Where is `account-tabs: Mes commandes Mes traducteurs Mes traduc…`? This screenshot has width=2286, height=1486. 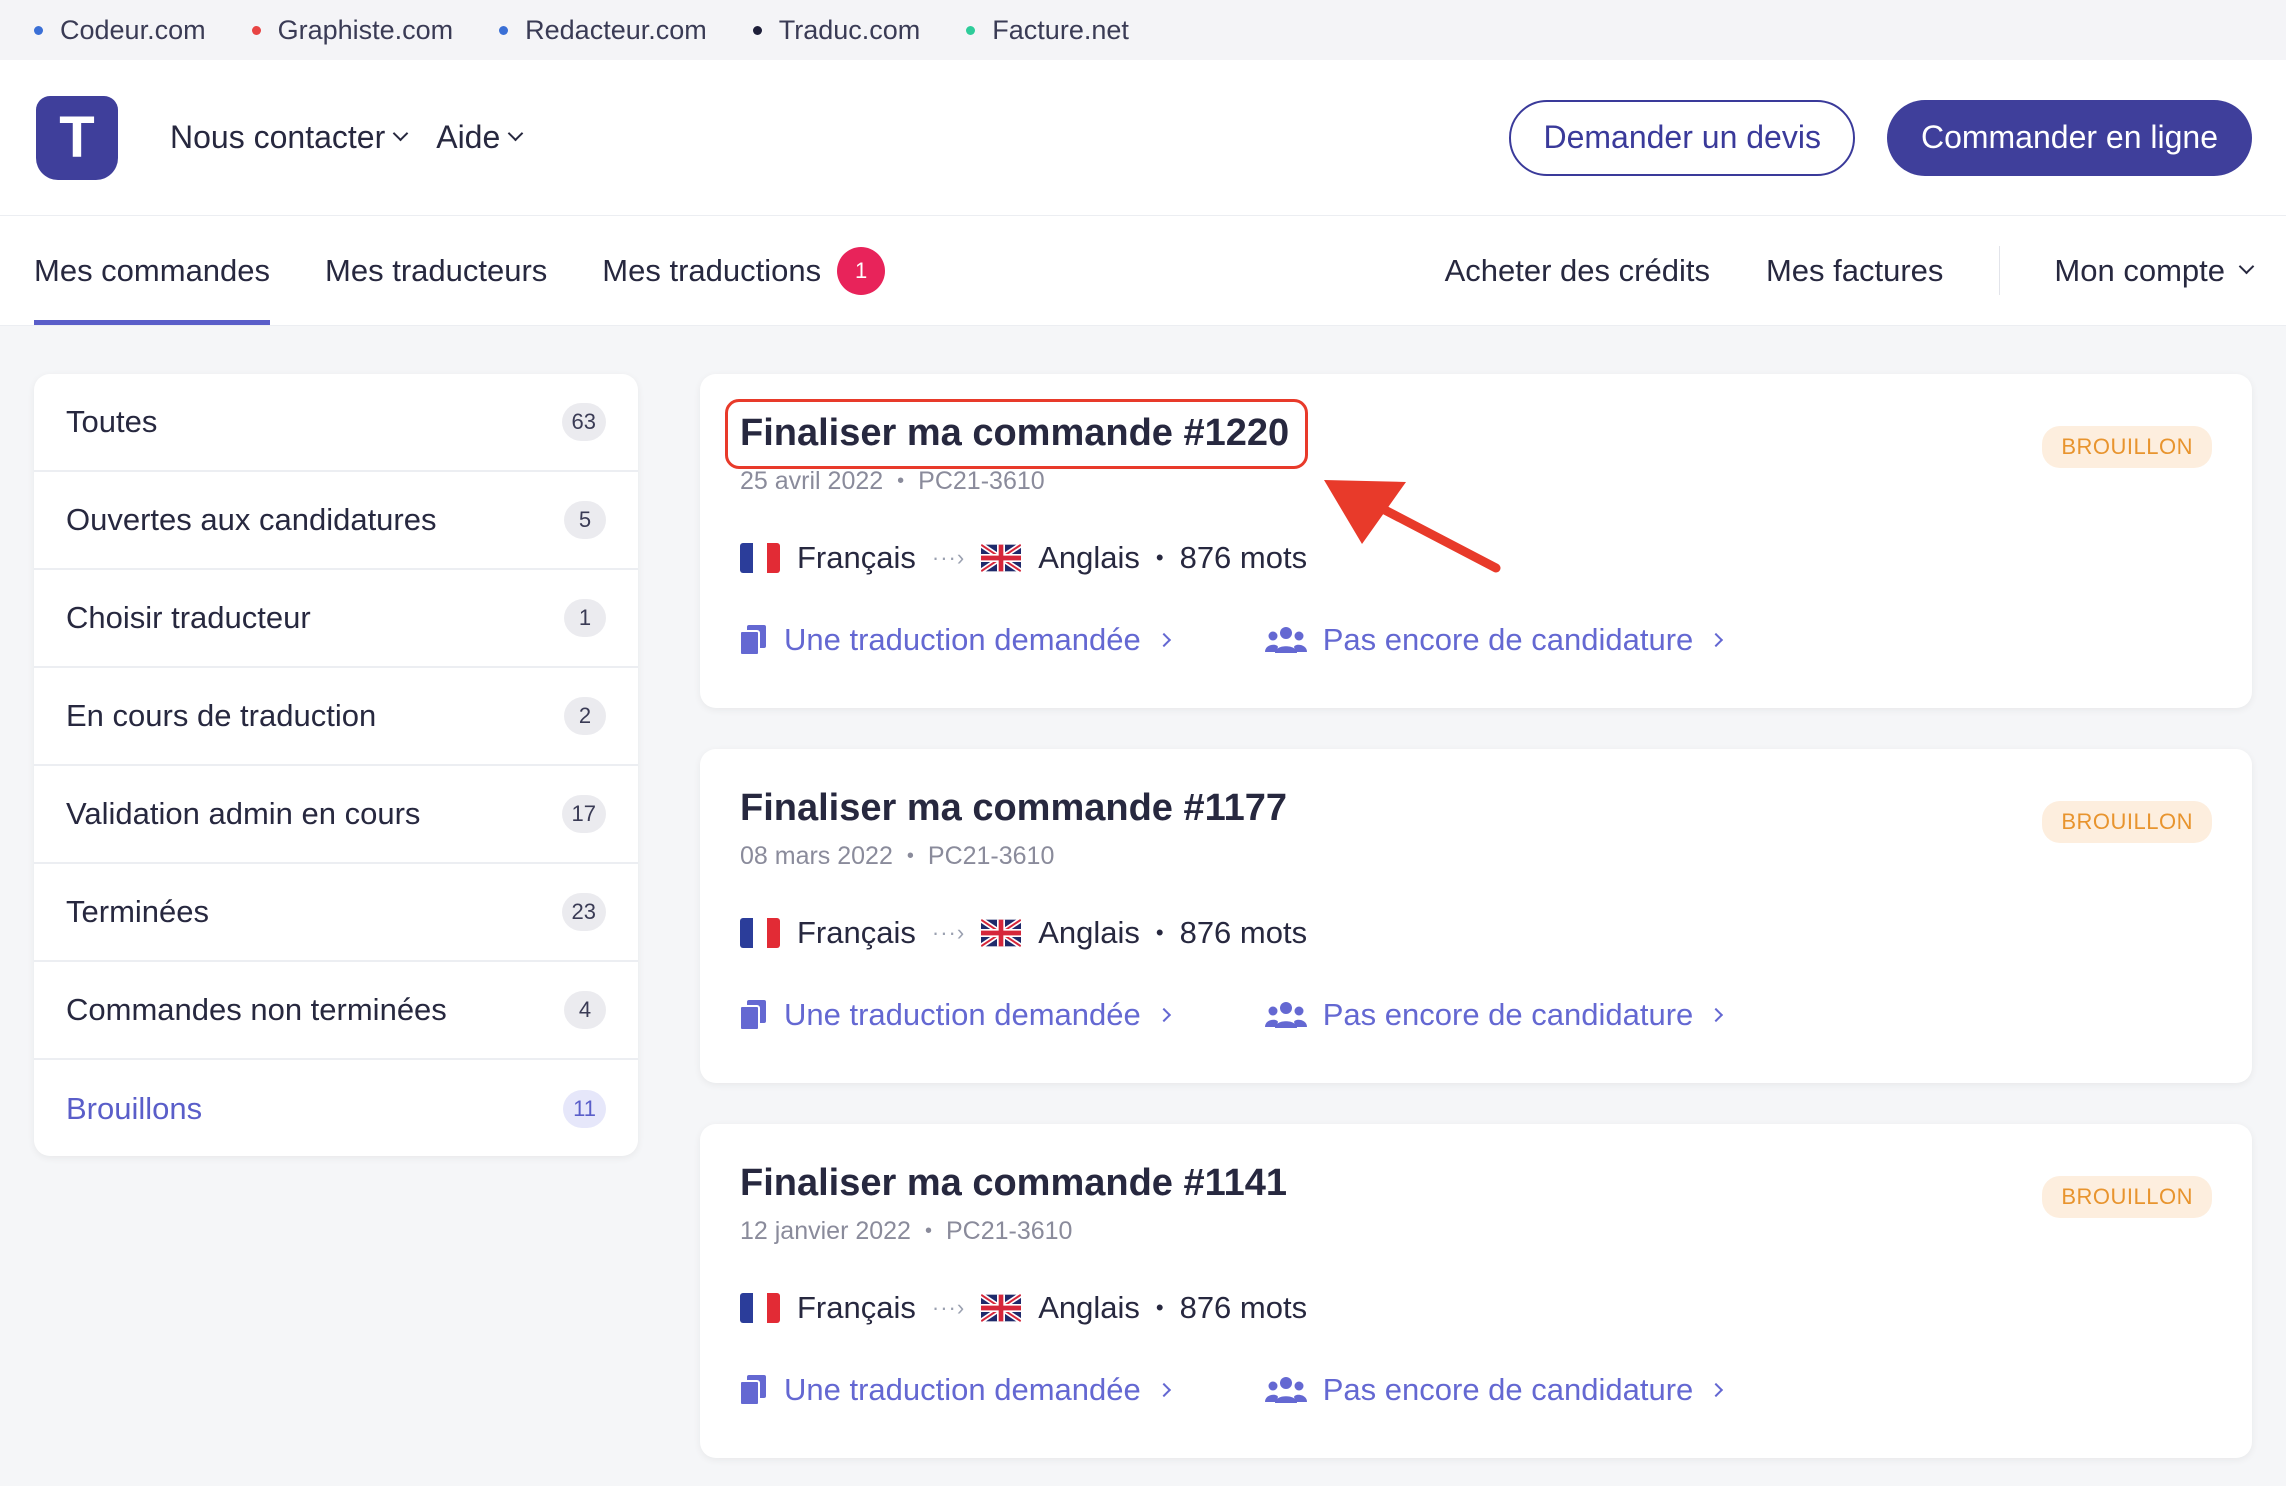
account-tabs: Mes commandes Mes traducteurs Mes traduc… is located at coordinates (1143, 271).